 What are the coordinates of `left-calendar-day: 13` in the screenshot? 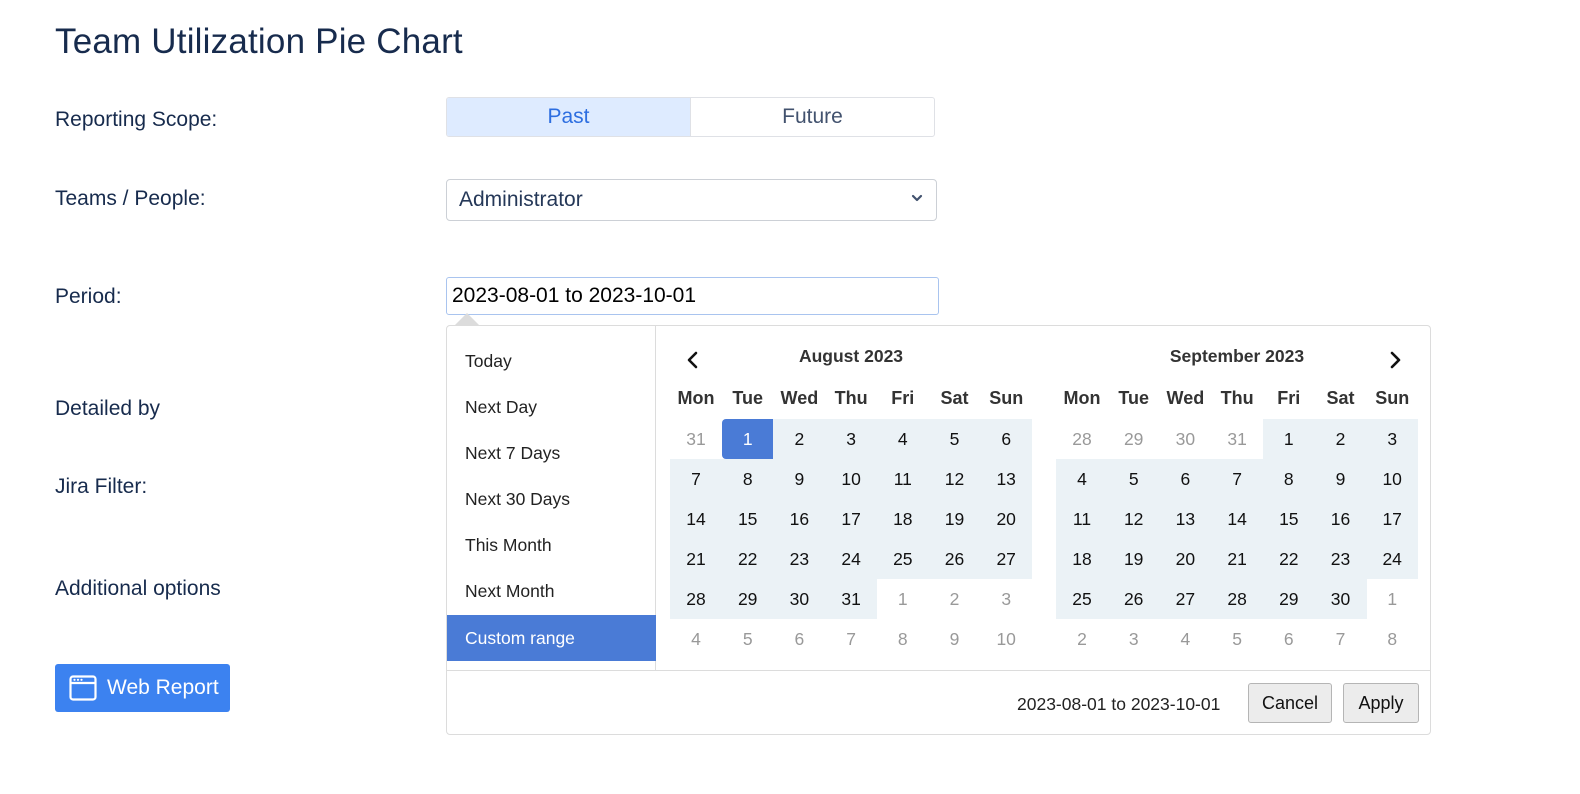 It's located at (1006, 479).